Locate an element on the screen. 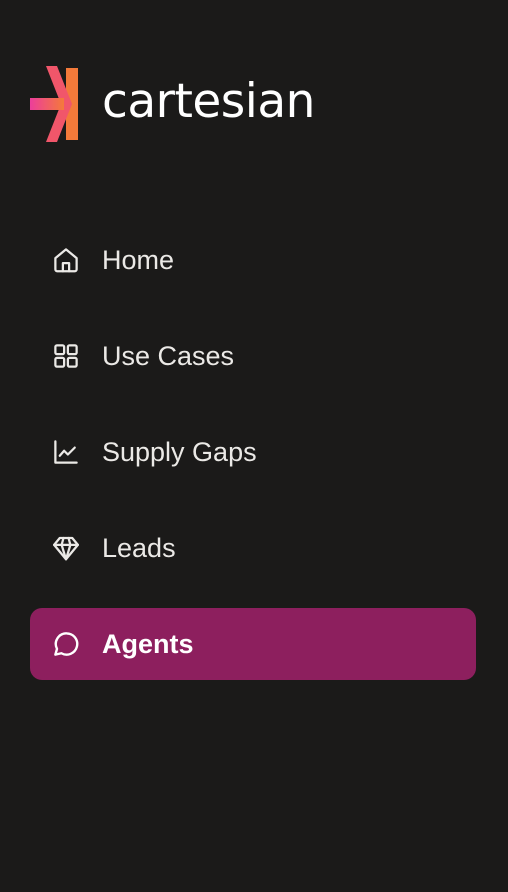  nav-item-use-cases: Use Cases is located at coordinates (253, 356).